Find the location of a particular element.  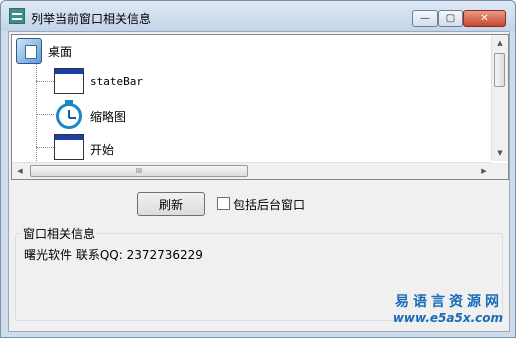

app-icon is located at coordinates (17, 16).